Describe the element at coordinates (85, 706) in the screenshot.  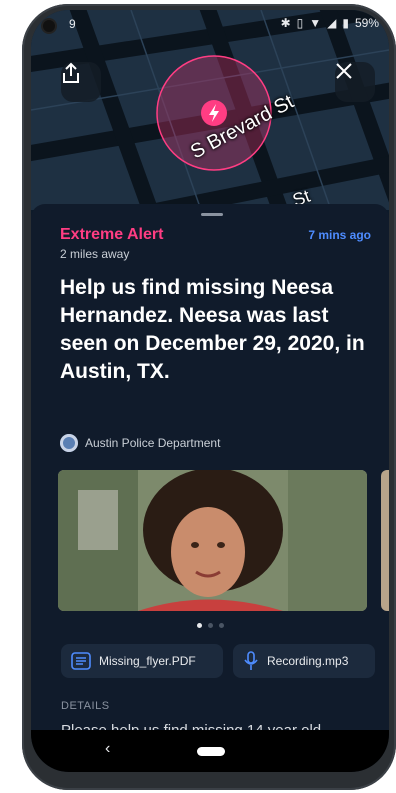
I see `details-heading: DETAILS` at that location.